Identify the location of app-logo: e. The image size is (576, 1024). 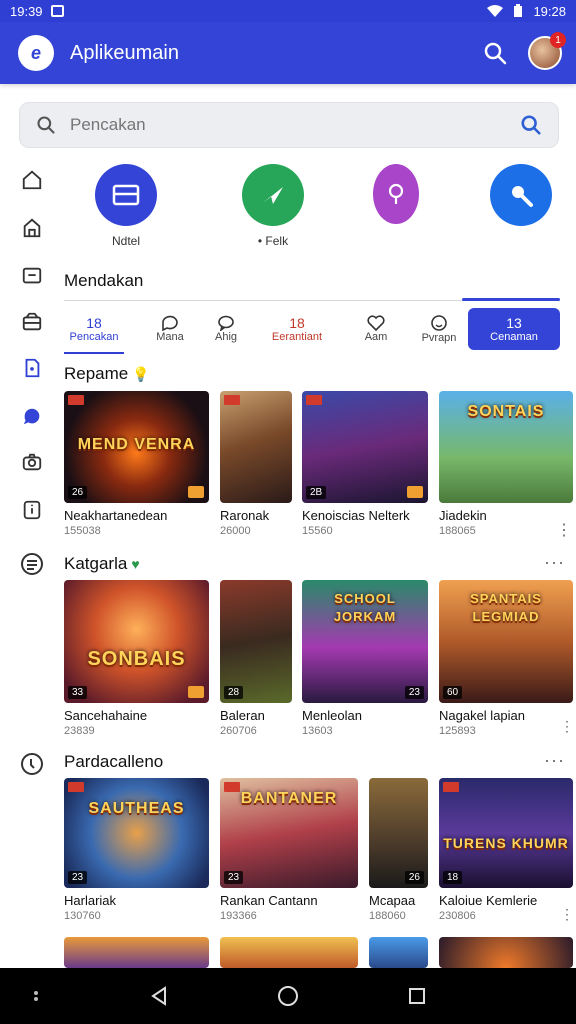
(36, 53).